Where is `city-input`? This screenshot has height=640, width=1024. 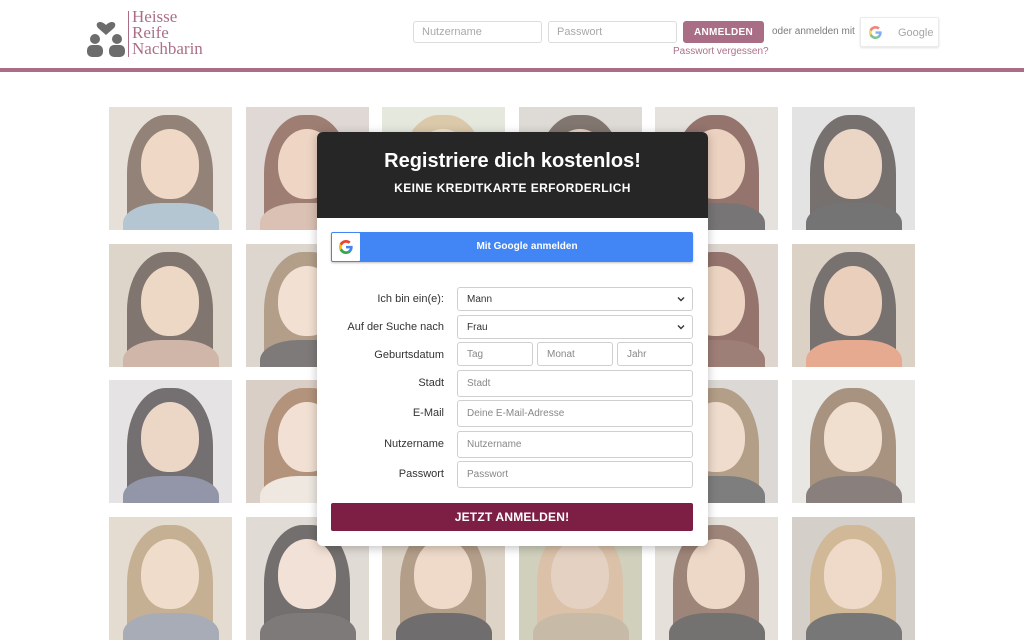
city-input is located at coordinates (575, 383).